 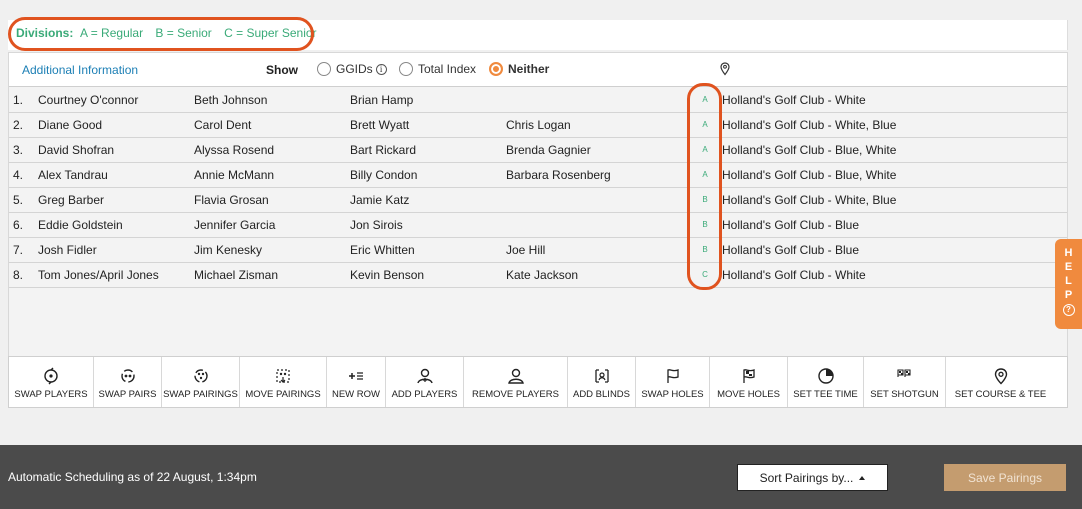 What do you see at coordinates (904, 394) in the screenshot?
I see `toolbar-button-label: SET SHOTGUN` at bounding box center [904, 394].